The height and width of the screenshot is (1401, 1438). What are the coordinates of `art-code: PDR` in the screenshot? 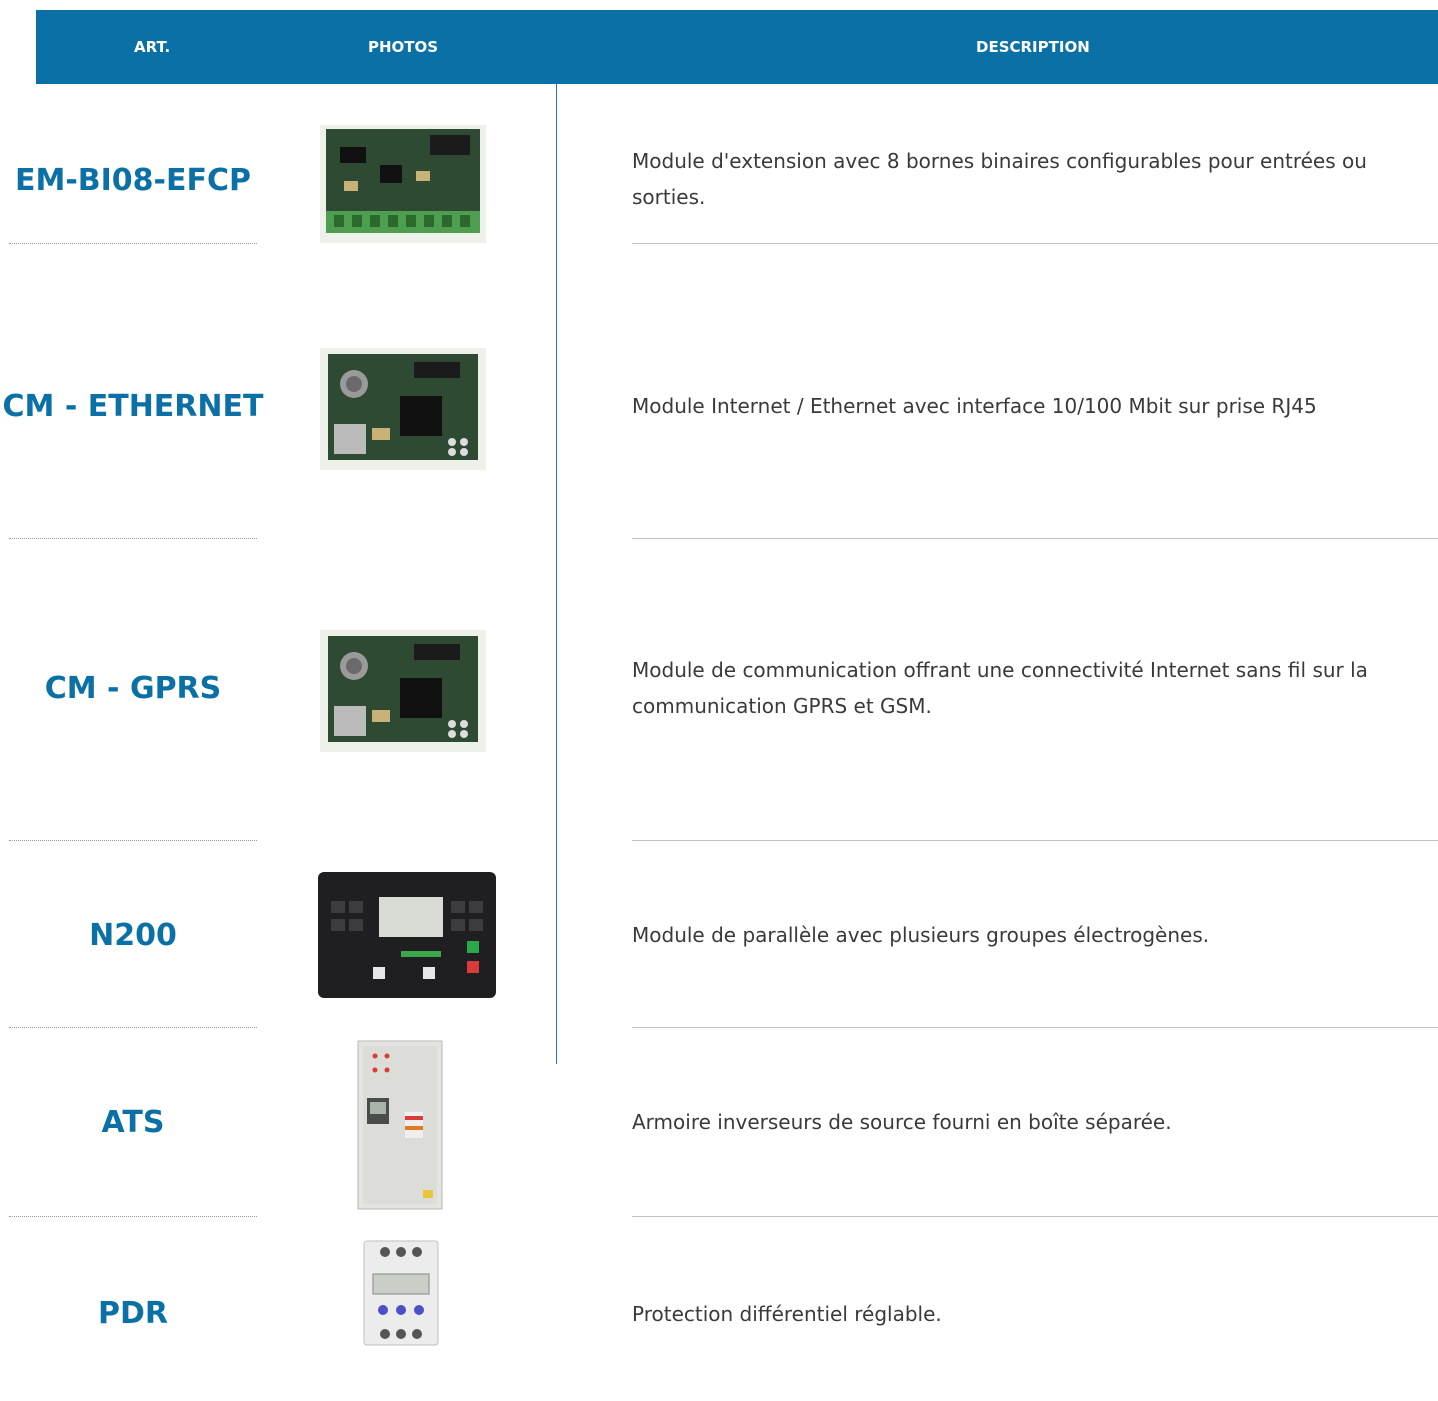 It's located at (133, 1313).